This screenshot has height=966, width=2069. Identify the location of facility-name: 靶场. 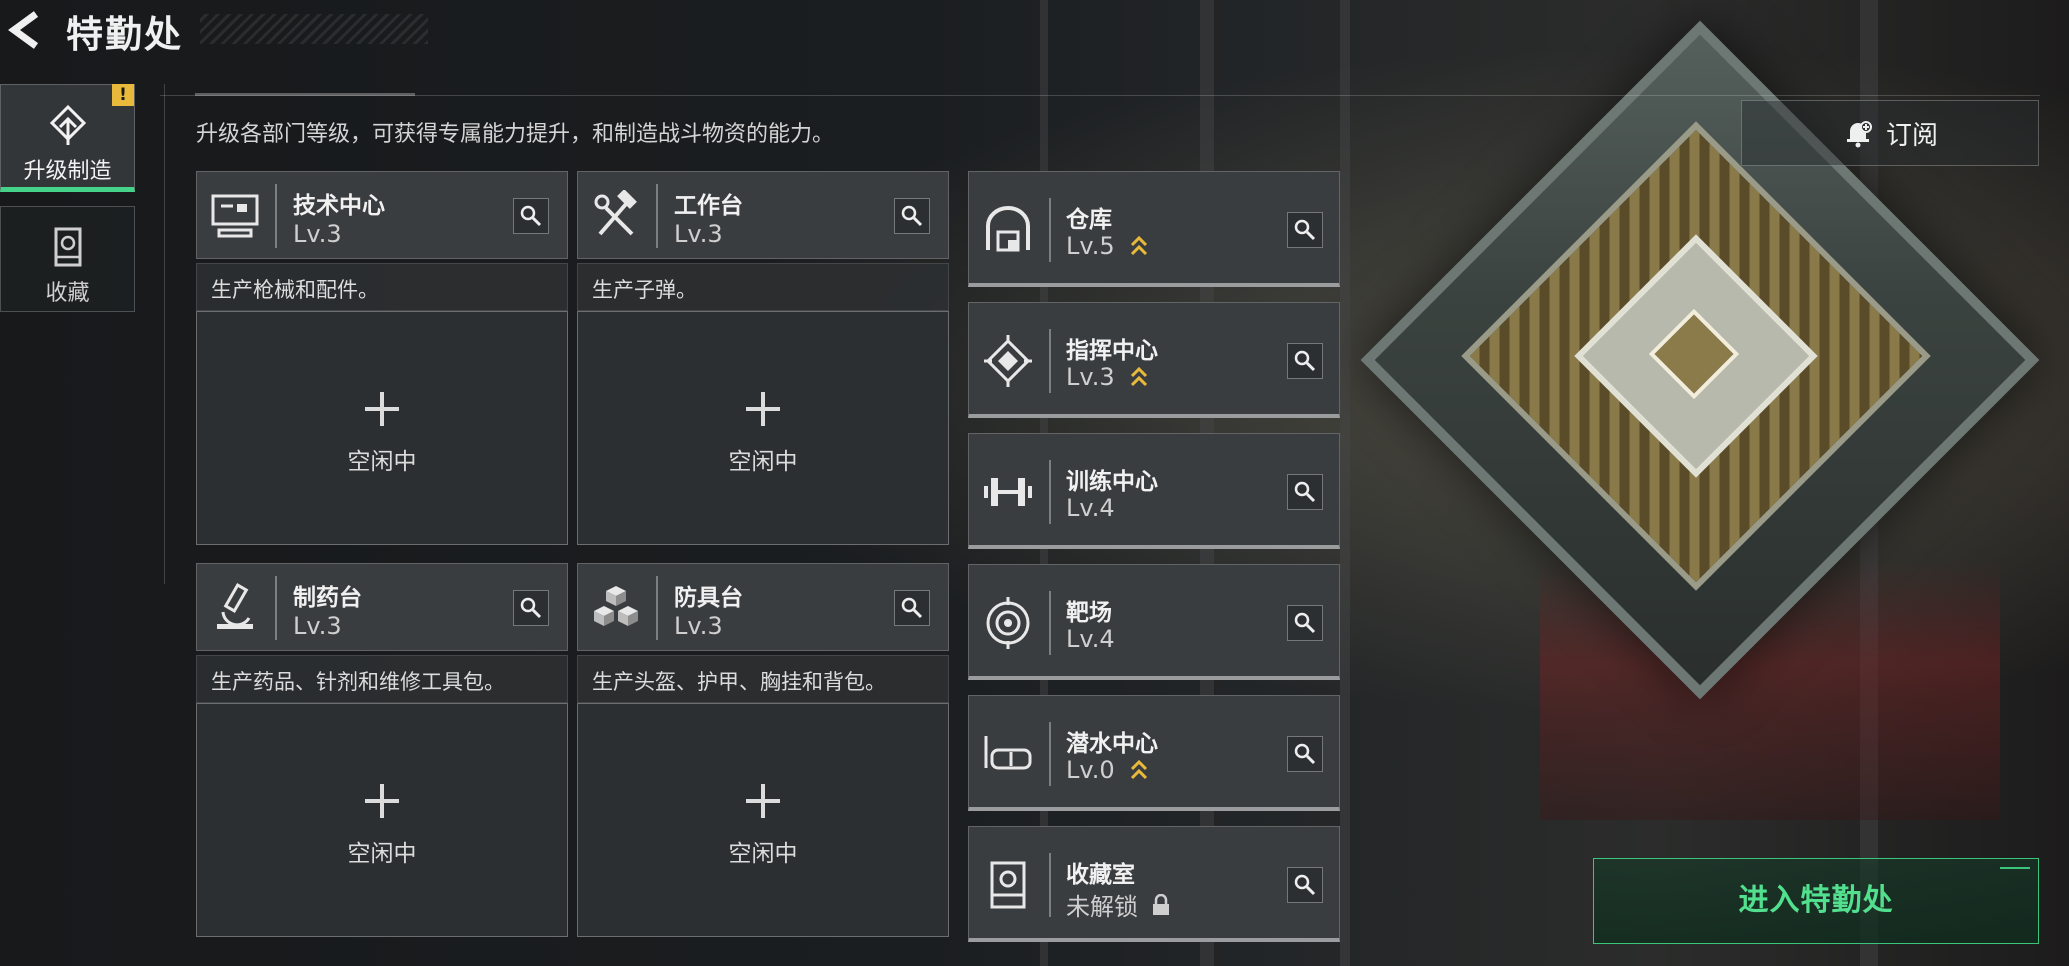
(1089, 613).